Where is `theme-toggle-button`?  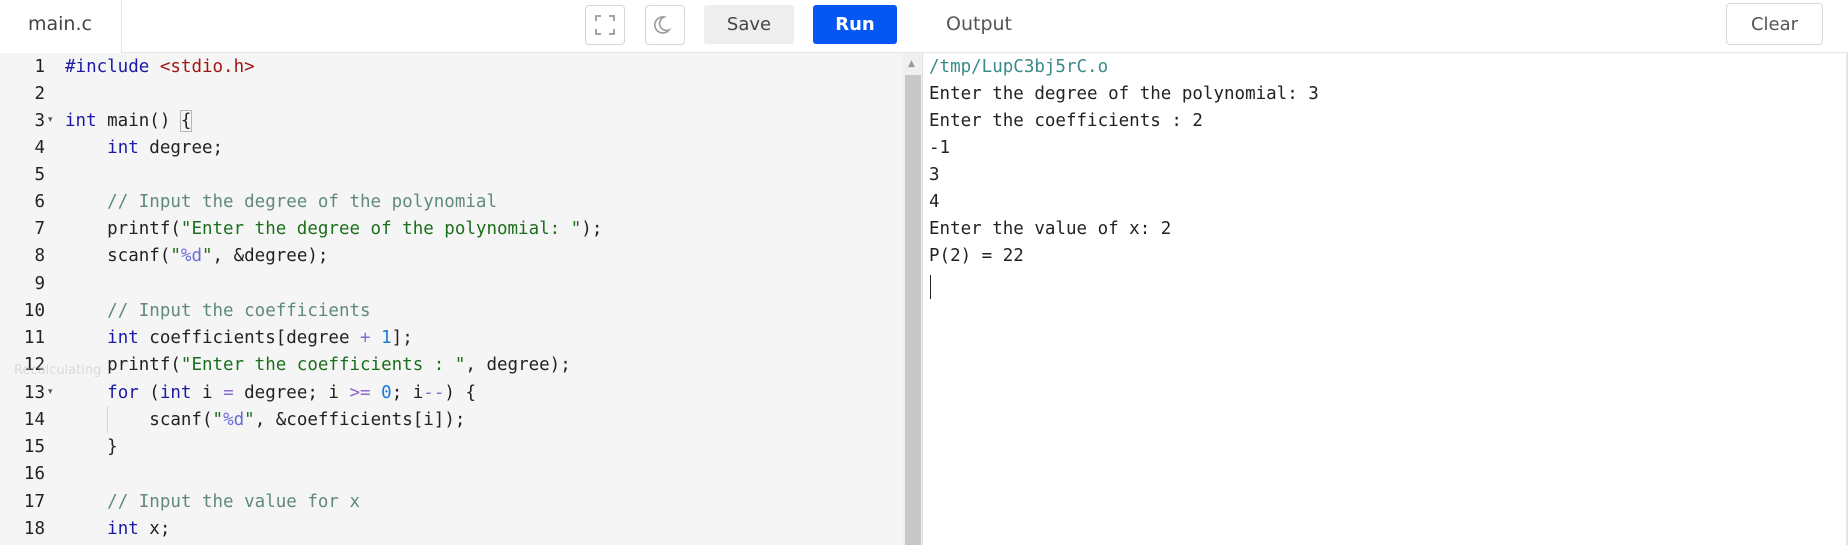
theme-toggle-button is located at coordinates (665, 25).